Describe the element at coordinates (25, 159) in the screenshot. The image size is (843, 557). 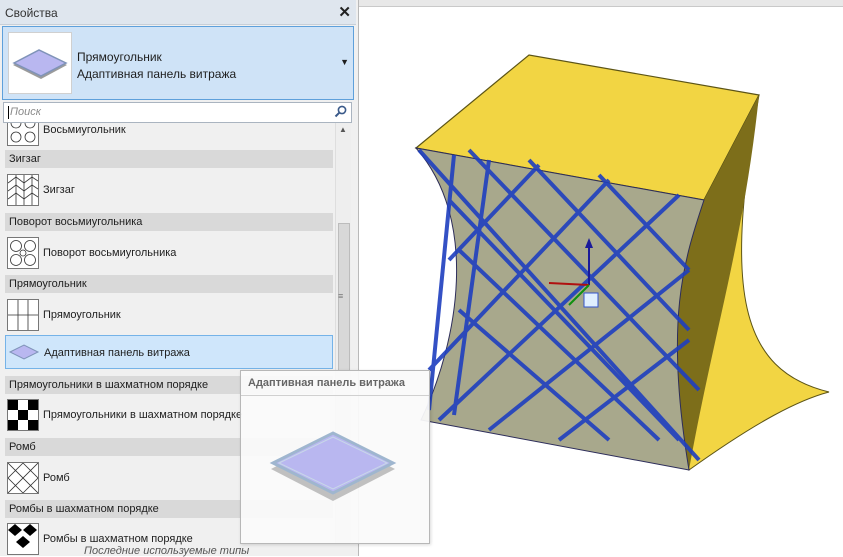
I see `group-header-label: Зигзаг` at that location.